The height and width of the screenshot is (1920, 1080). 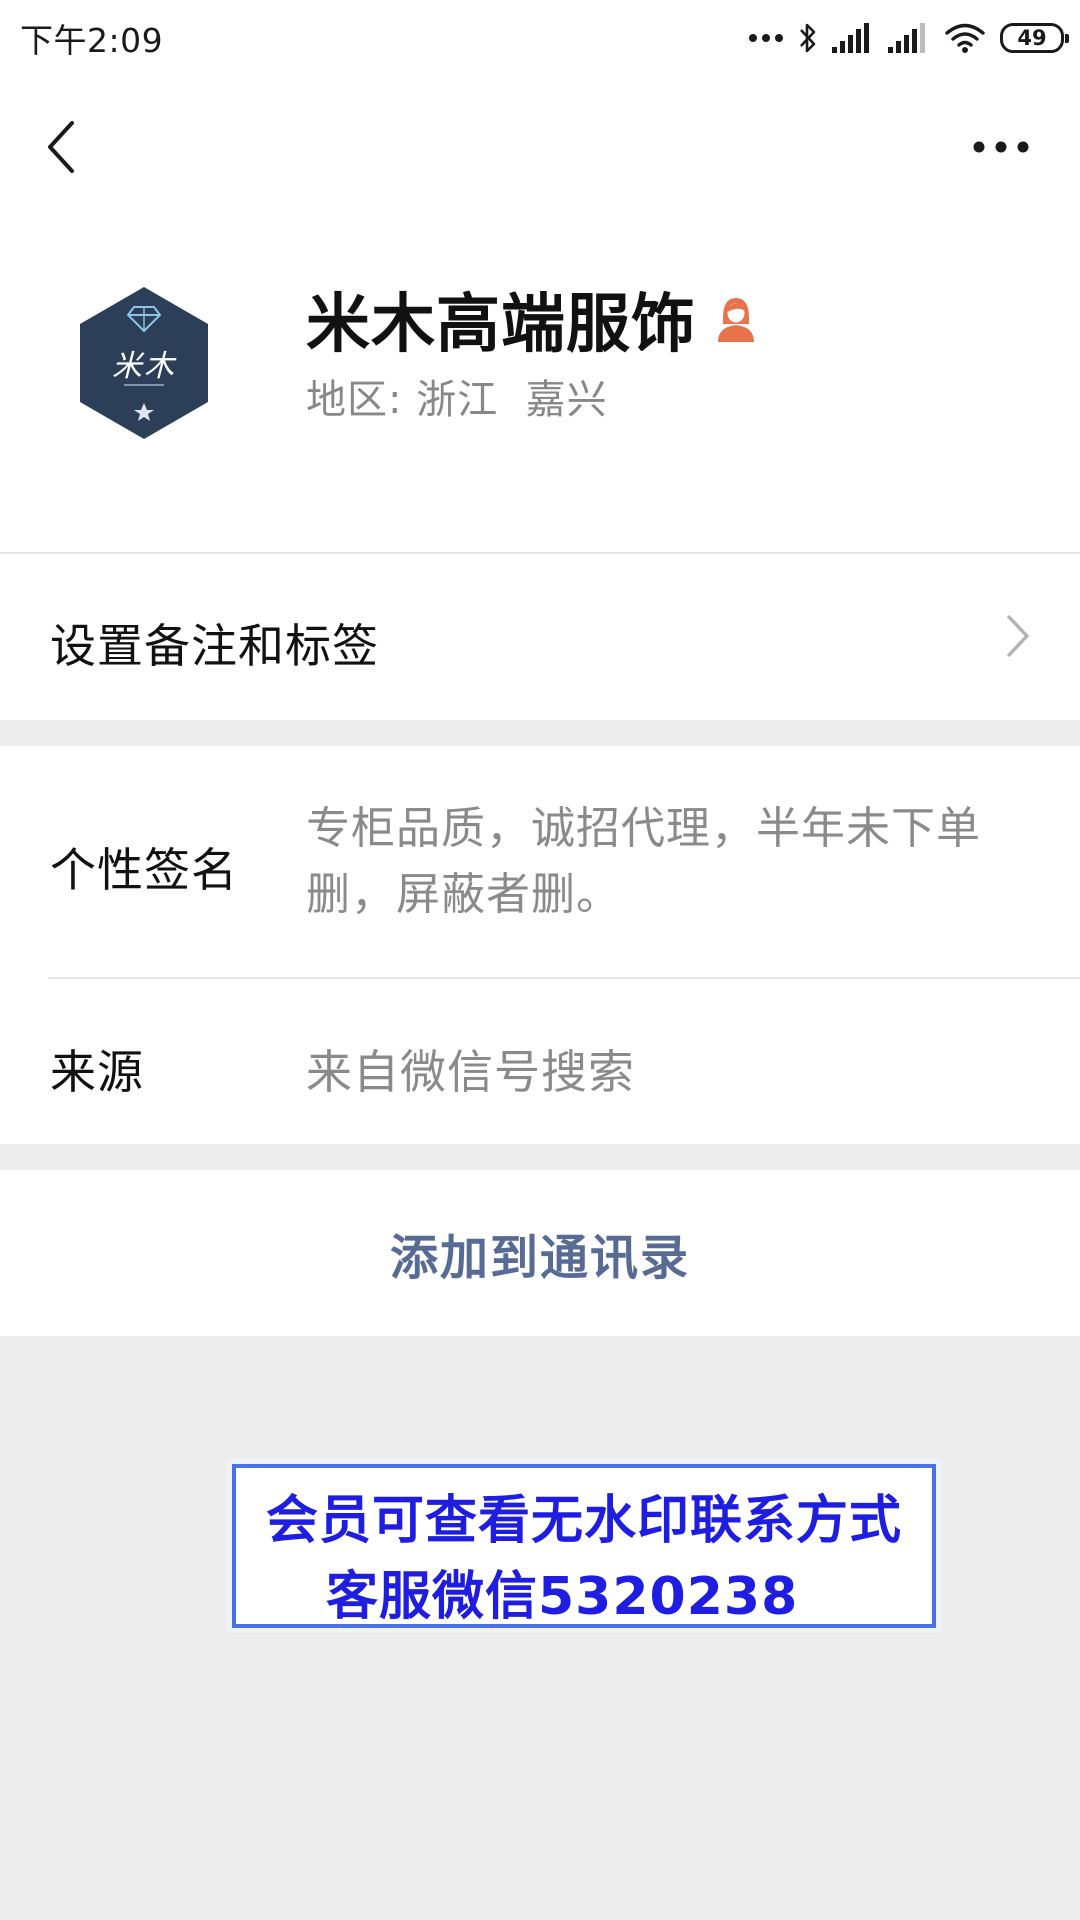 I want to click on signature-value: 专柜品质，诚招代理，半年未下单删，屏蔽者删。, so click(x=643, y=861).